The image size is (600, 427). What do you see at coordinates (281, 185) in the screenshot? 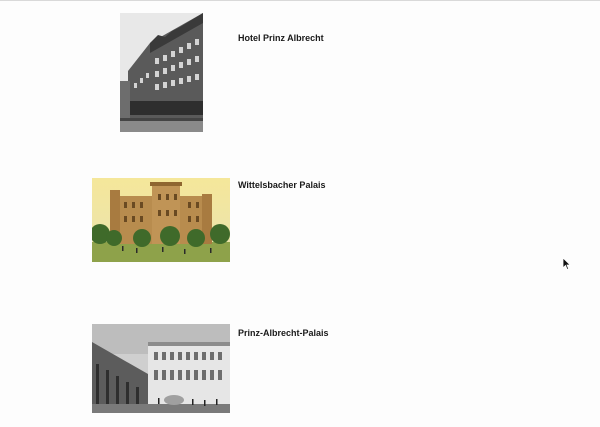
I see `entry-title: Wittelsbacher Palais` at bounding box center [281, 185].